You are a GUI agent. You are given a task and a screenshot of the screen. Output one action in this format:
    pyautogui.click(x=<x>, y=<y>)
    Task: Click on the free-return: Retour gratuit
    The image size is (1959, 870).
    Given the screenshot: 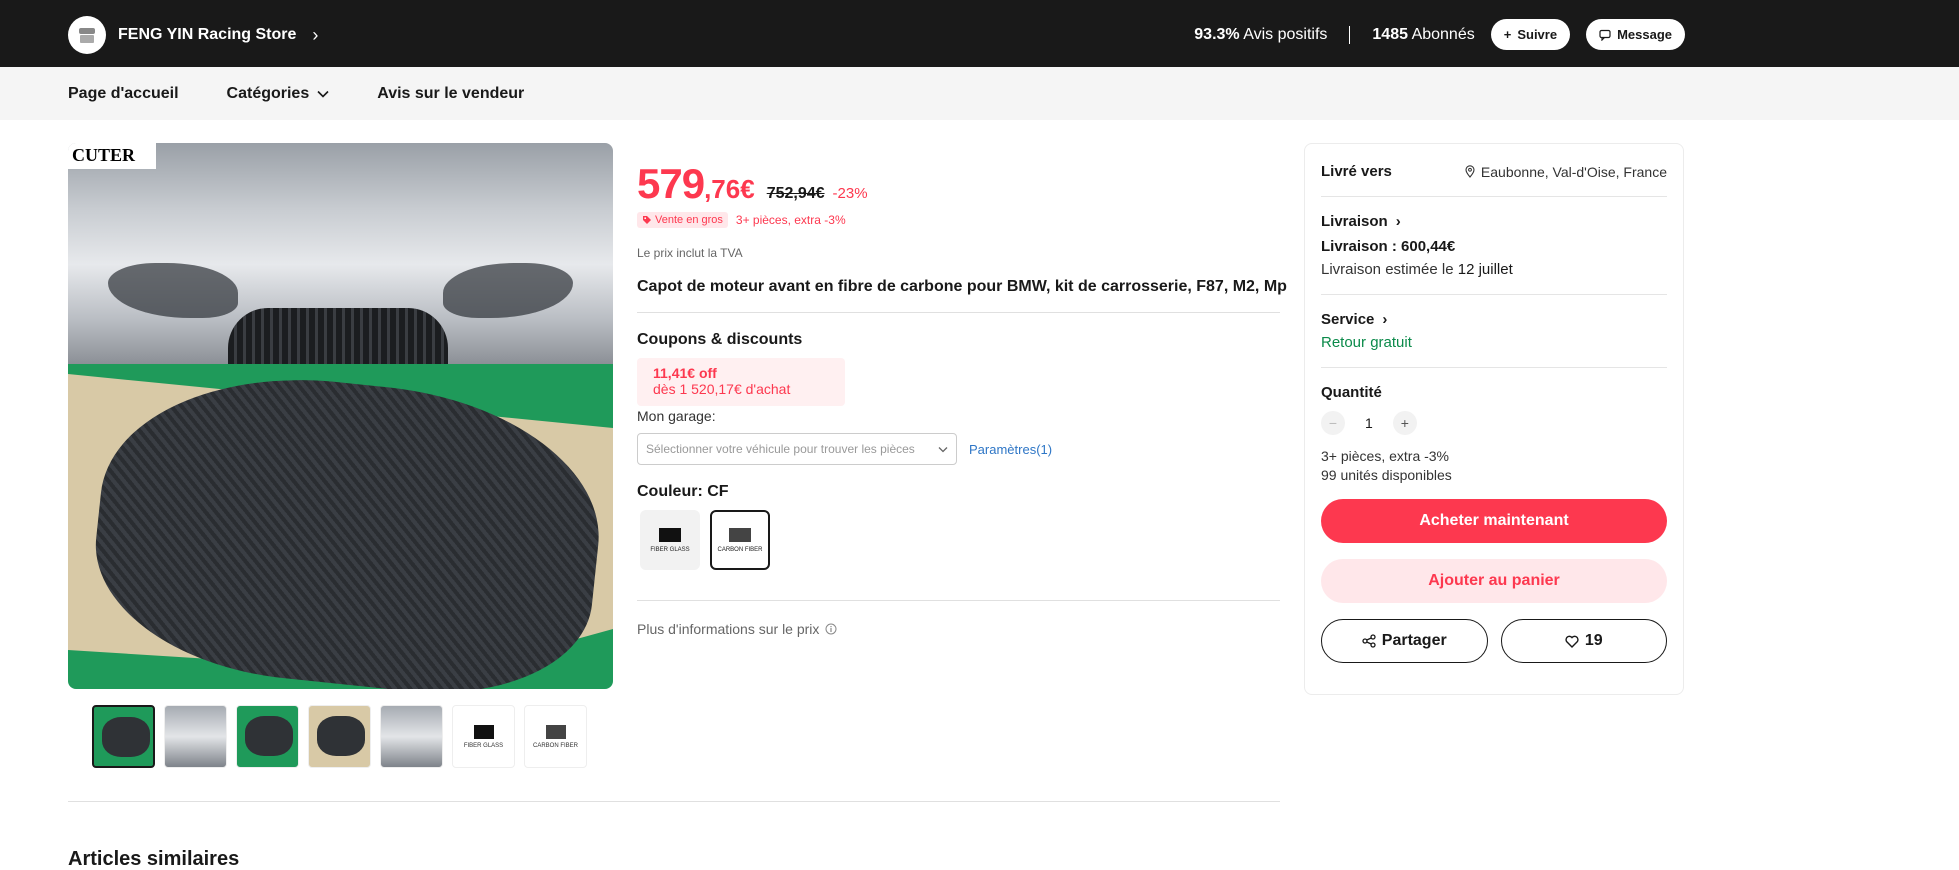 What is the action you would take?
    pyautogui.click(x=1366, y=342)
    